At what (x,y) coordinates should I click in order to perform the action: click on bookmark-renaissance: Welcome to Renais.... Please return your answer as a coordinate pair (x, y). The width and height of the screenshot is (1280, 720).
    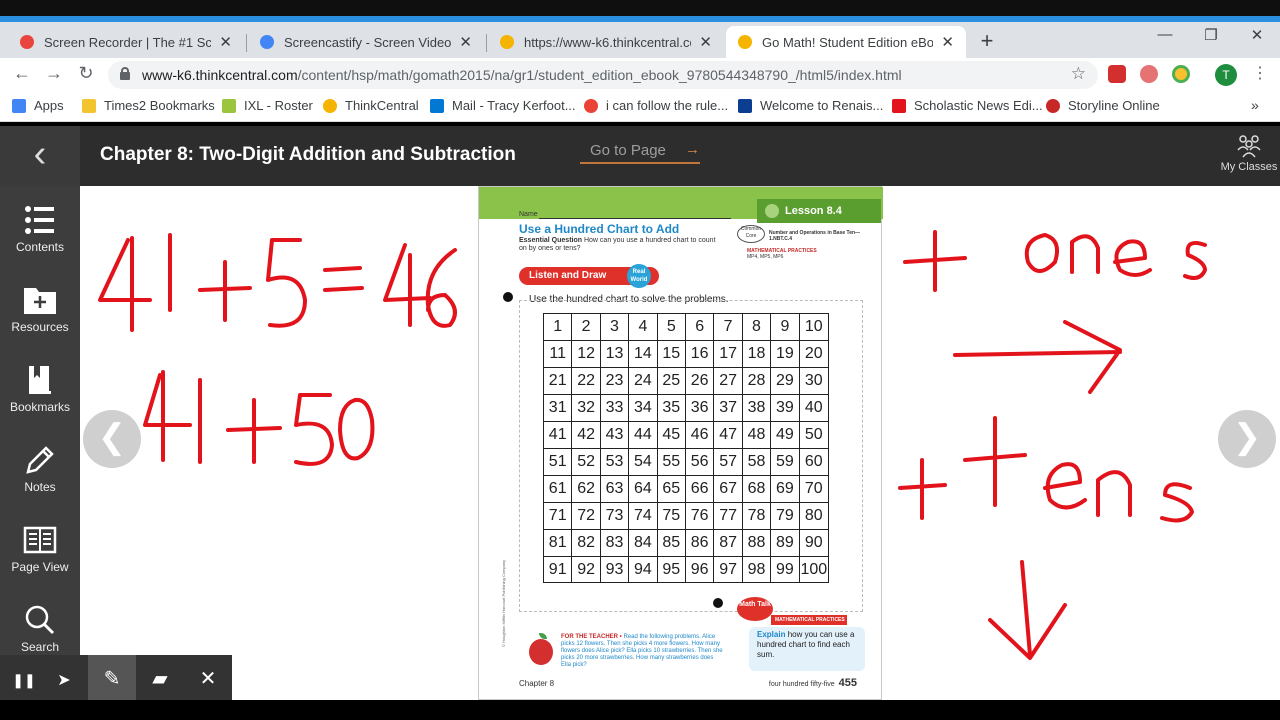
    Looking at the image, I should click on (810, 105).